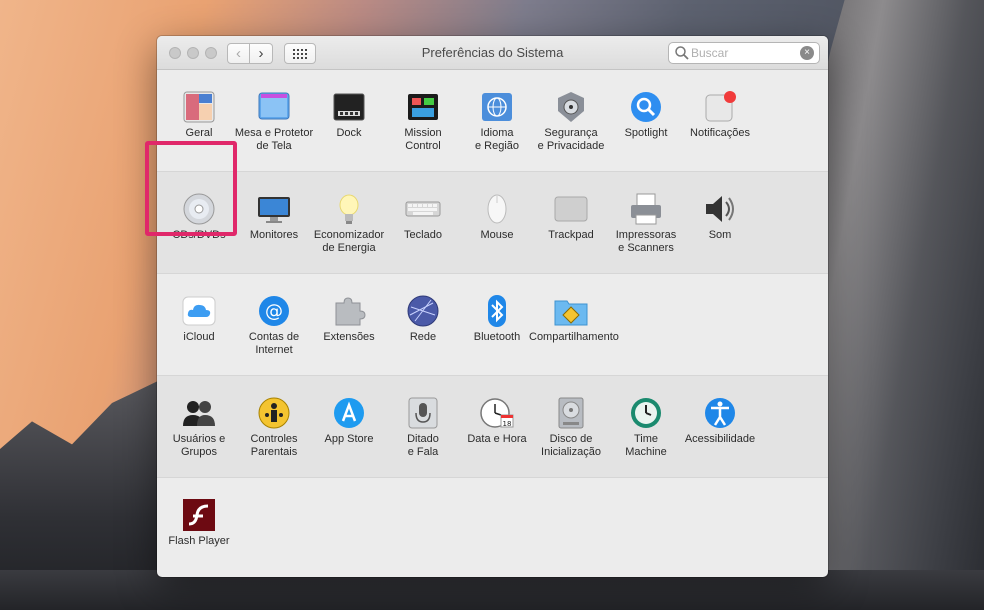 The image size is (984, 610). Describe the element at coordinates (571, 311) in the screenshot. I see `sharing-icon` at that location.